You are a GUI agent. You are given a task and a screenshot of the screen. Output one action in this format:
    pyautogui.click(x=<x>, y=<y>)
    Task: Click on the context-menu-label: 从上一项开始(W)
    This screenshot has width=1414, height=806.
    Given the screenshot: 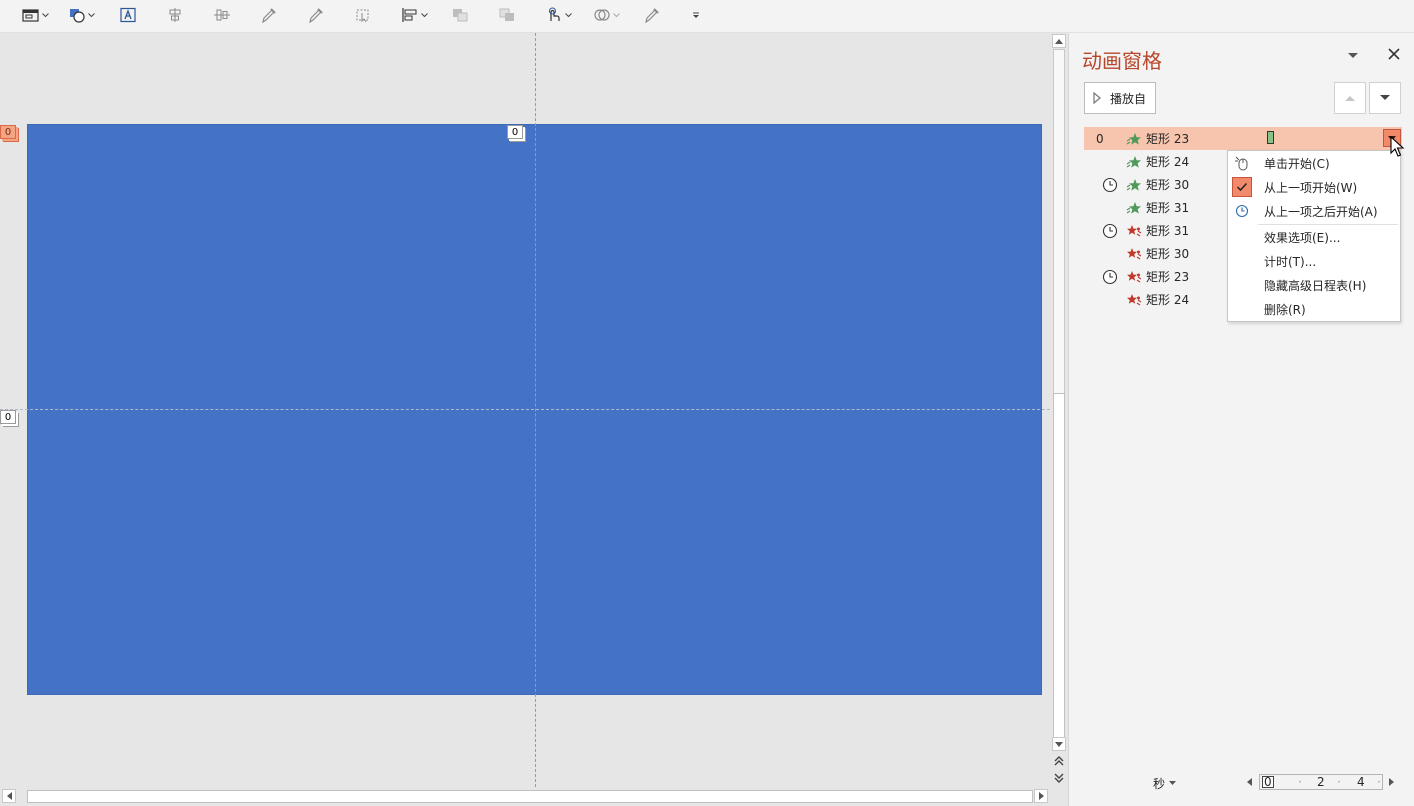 What is the action you would take?
    pyautogui.click(x=1311, y=187)
    